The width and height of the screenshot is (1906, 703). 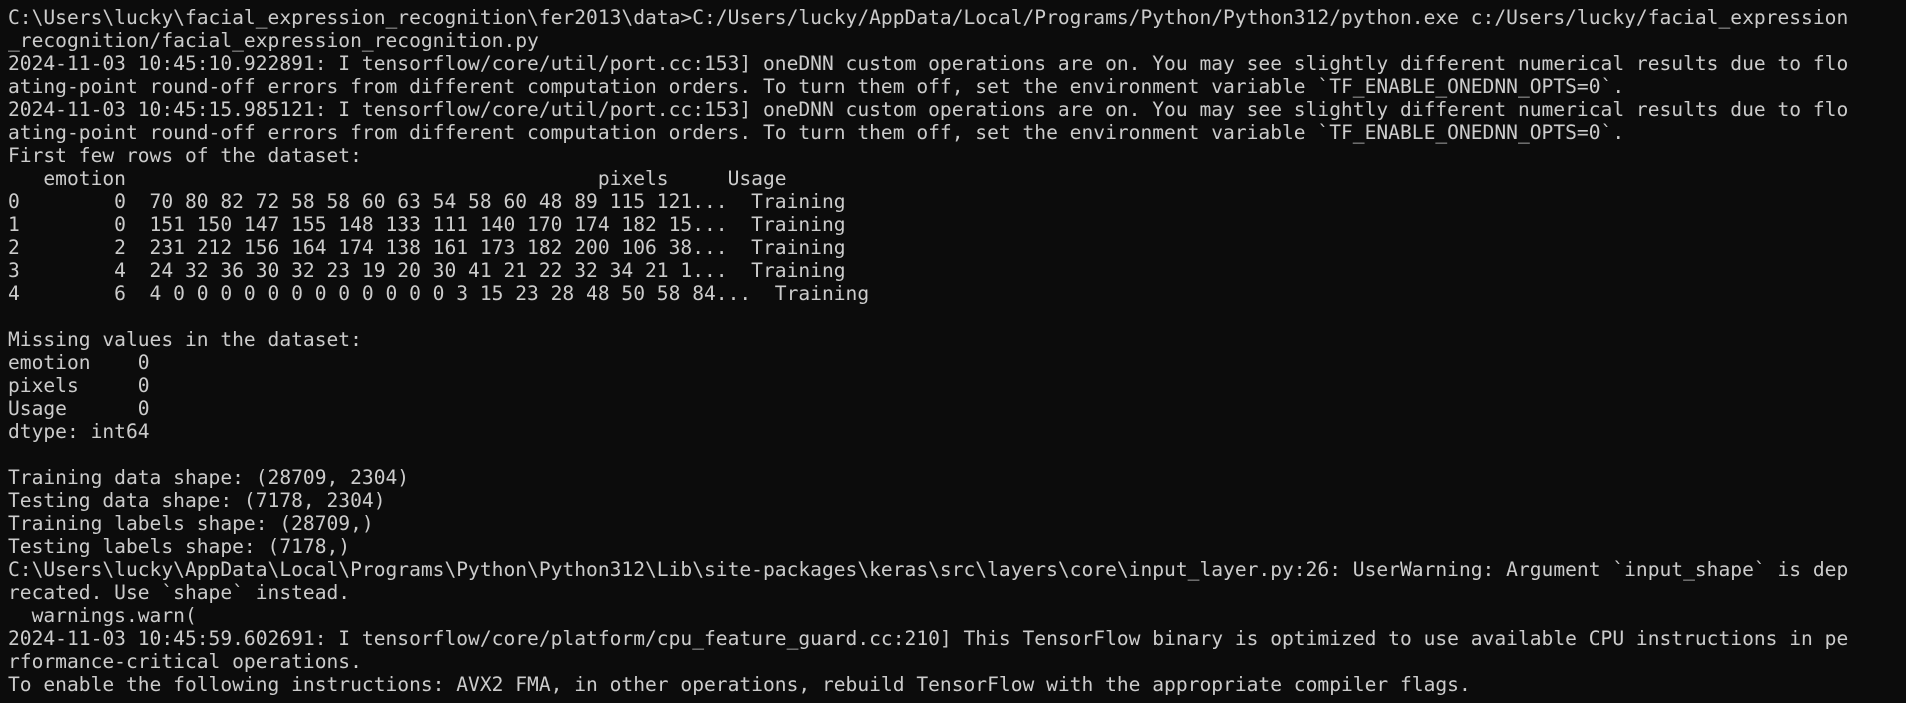 What do you see at coordinates (79, 431) in the screenshot?
I see `dtype-line: dtype: int64` at bounding box center [79, 431].